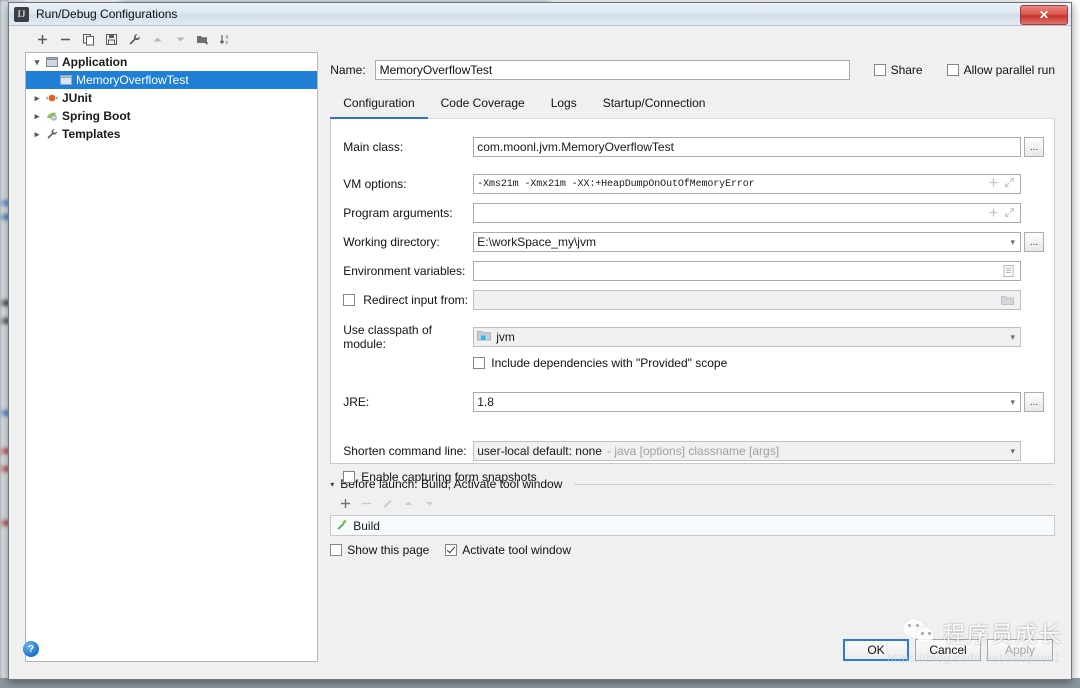 The height and width of the screenshot is (688, 1080). What do you see at coordinates (693, 477) in the screenshot?
I see `enable-form-snapshots-checkbox: Enable capturing form snapshots` at bounding box center [693, 477].